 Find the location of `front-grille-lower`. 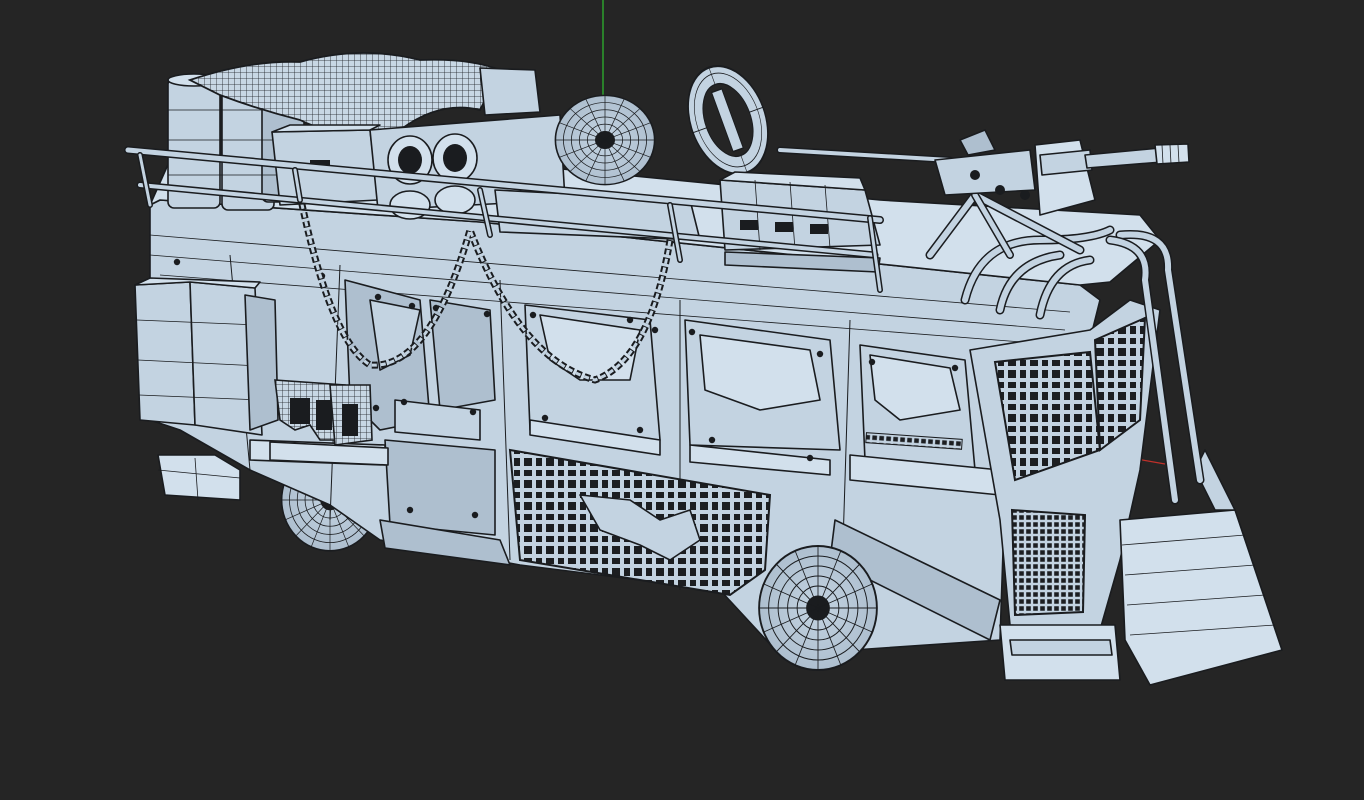

front-grille-lower is located at coordinates (1048, 562).